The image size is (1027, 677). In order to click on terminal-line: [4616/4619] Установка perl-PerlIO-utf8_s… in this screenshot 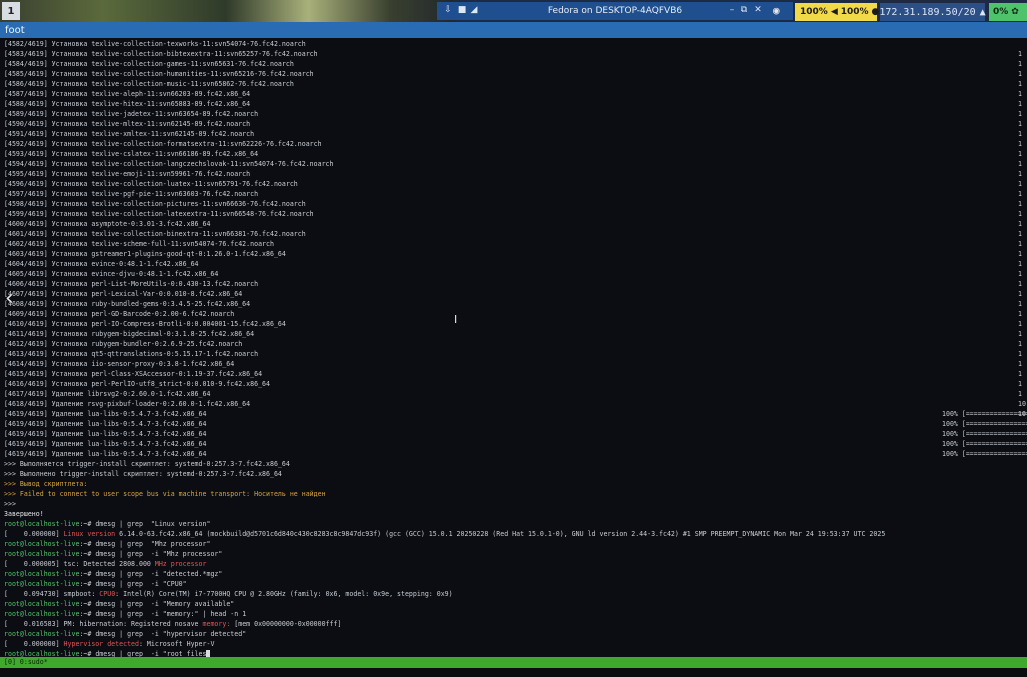, I will do `click(137, 384)`.